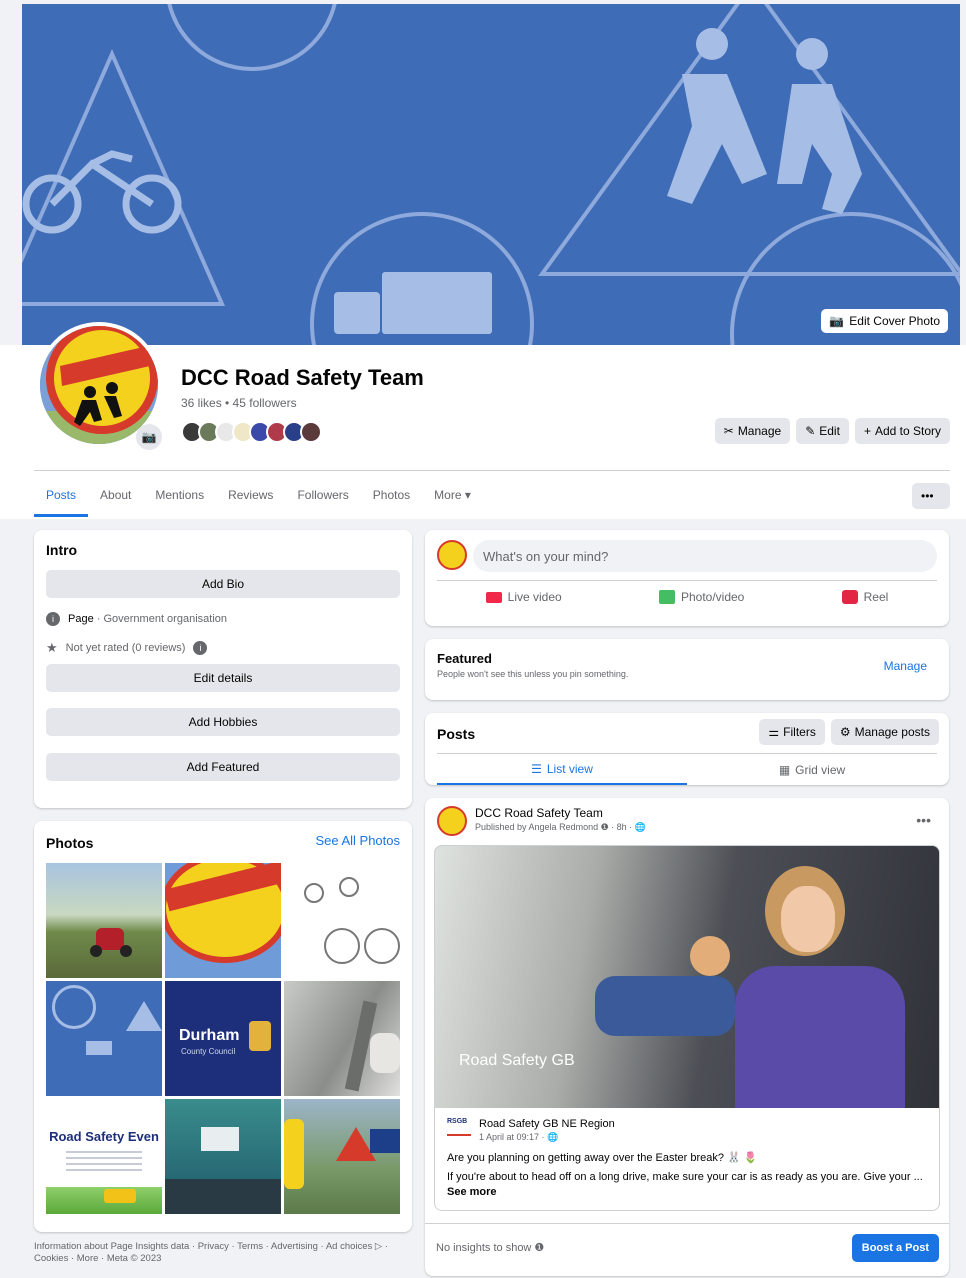  Describe the element at coordinates (115, 499) in the screenshot. I see `tab-about: About` at that location.